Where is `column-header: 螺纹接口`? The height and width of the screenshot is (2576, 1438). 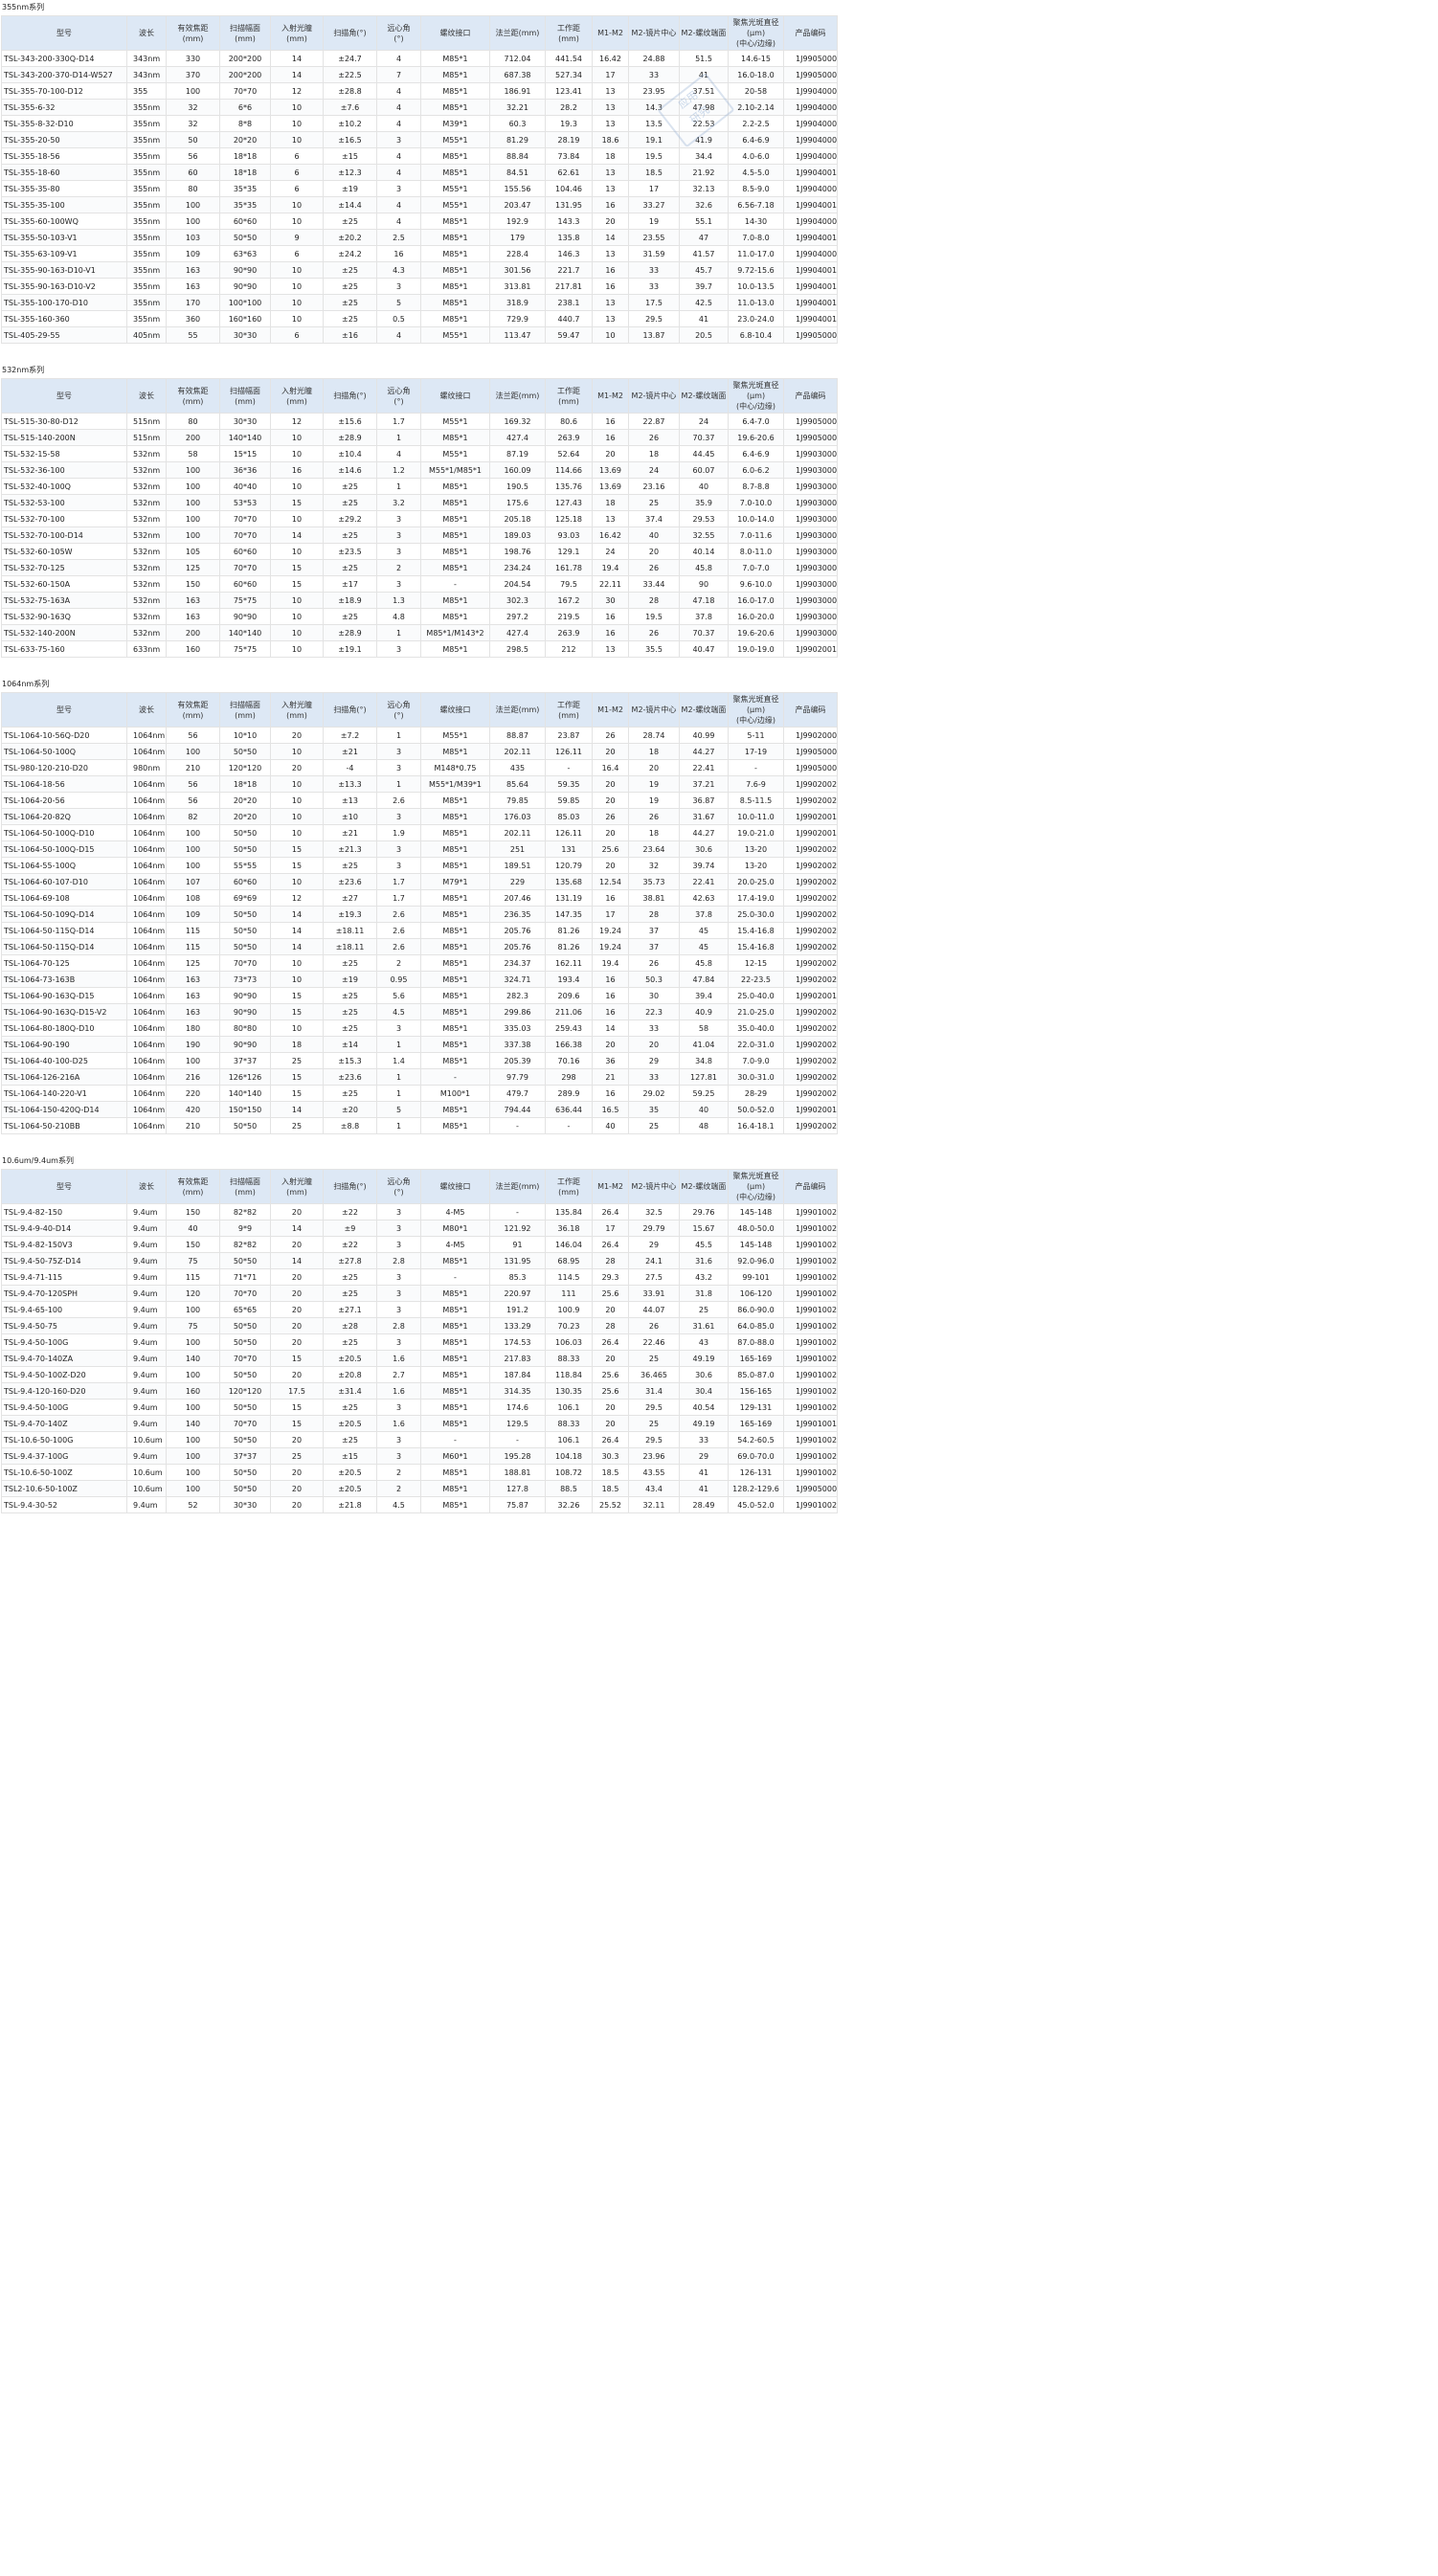
column-header: 螺纹接口 is located at coordinates (455, 33).